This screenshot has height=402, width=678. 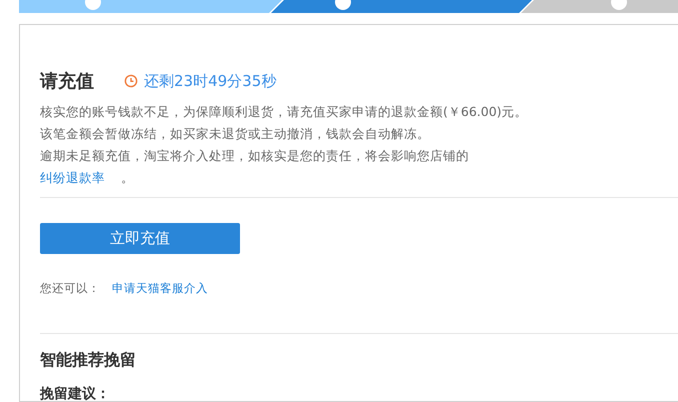 What do you see at coordinates (70, 288) in the screenshot?
I see `alt-label: 您还可以：` at bounding box center [70, 288].